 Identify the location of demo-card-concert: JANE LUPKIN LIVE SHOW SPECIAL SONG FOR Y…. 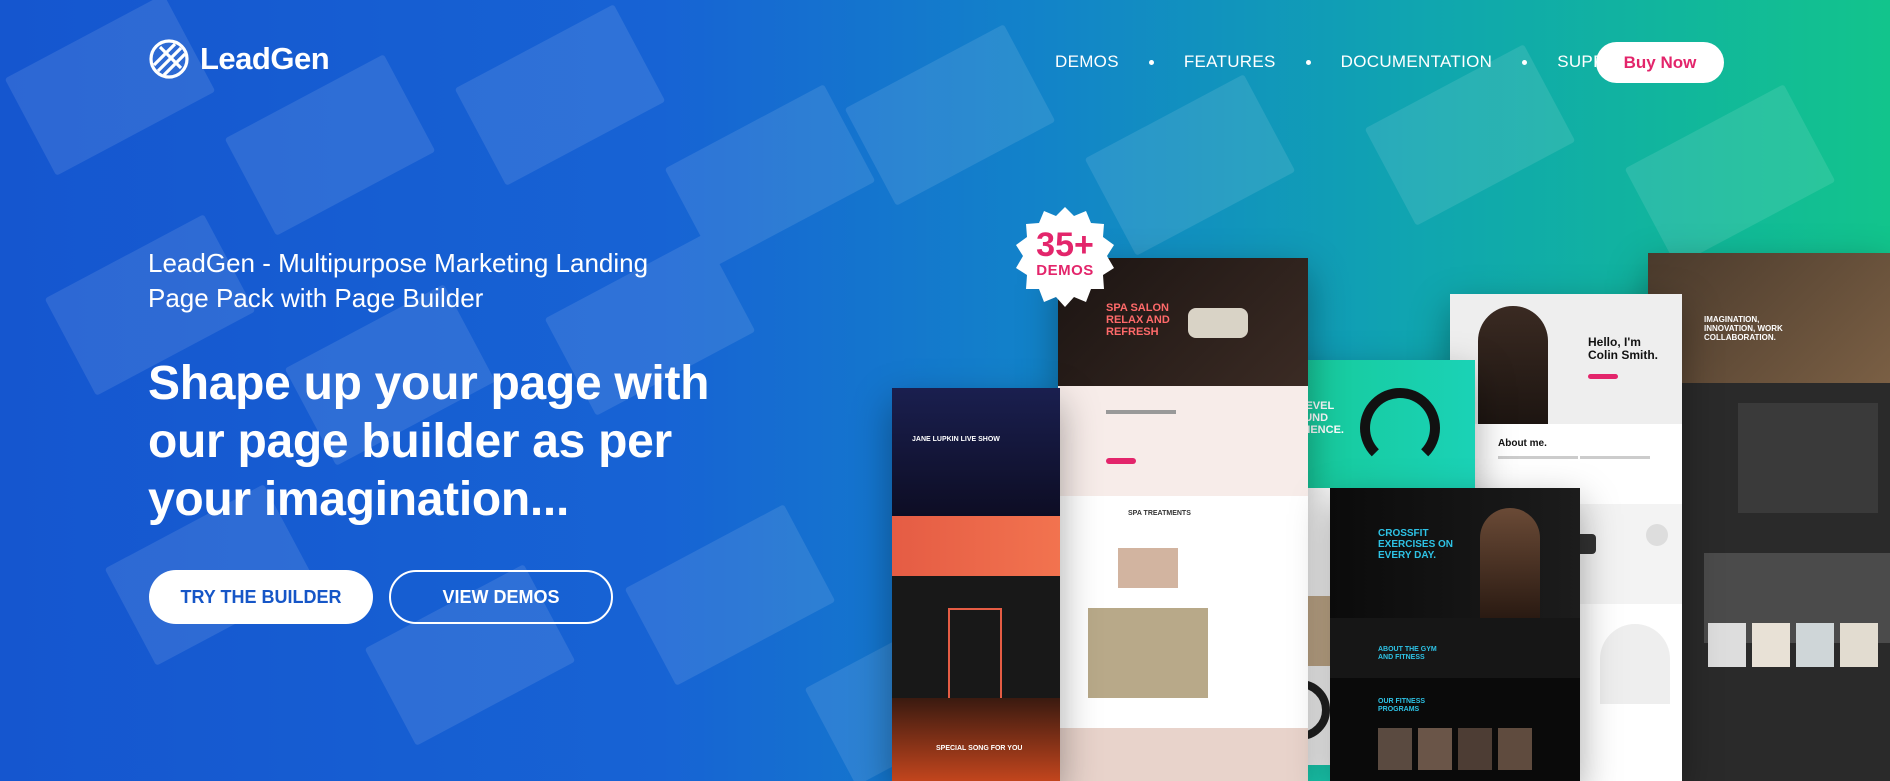
(976, 584).